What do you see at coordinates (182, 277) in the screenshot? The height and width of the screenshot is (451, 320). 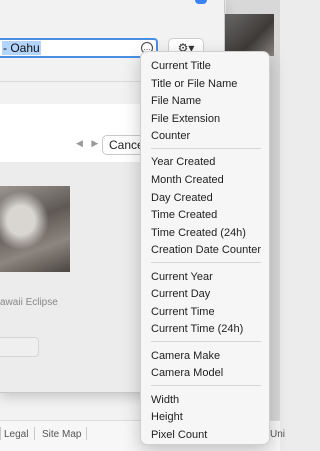 I see `menu-item-current-year: Current Year` at bounding box center [182, 277].